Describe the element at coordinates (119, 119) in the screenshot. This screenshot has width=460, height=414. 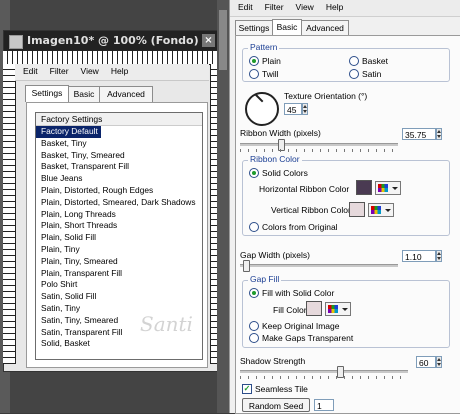
I see `presets-list-header: Factory Settings` at that location.